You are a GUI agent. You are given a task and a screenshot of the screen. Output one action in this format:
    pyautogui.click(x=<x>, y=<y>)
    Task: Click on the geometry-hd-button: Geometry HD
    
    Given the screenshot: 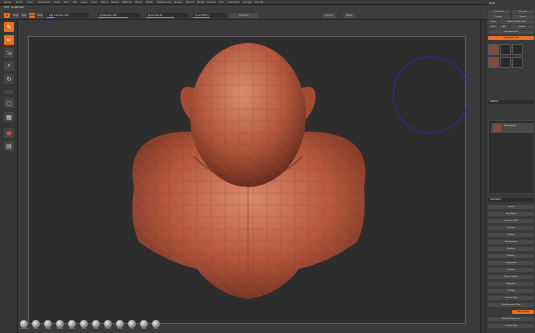 What is the action you would take?
    pyautogui.click(x=511, y=221)
    